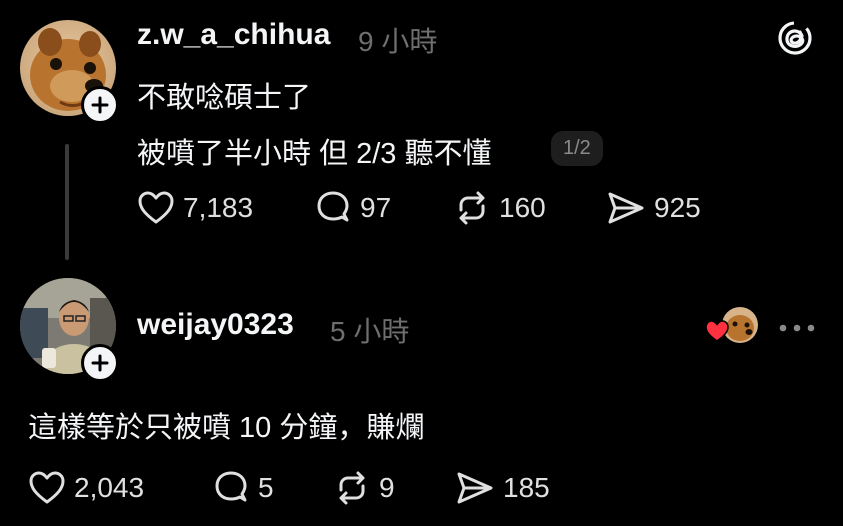 The image size is (843, 526). I want to click on follow-button-post2, so click(100, 363).